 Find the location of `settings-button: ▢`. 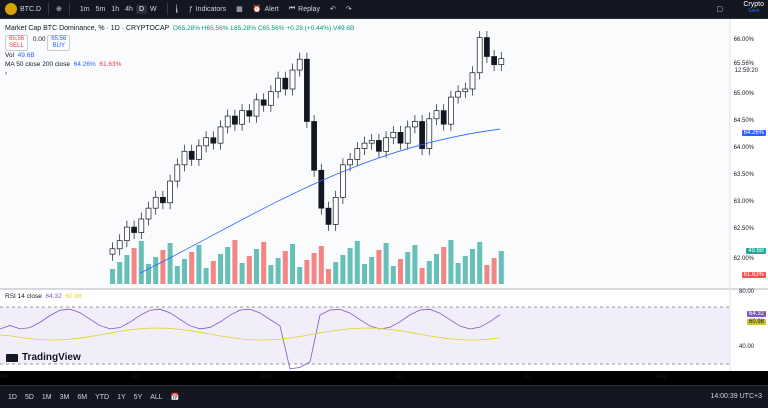

settings-button: ▢ is located at coordinates (719, 9).